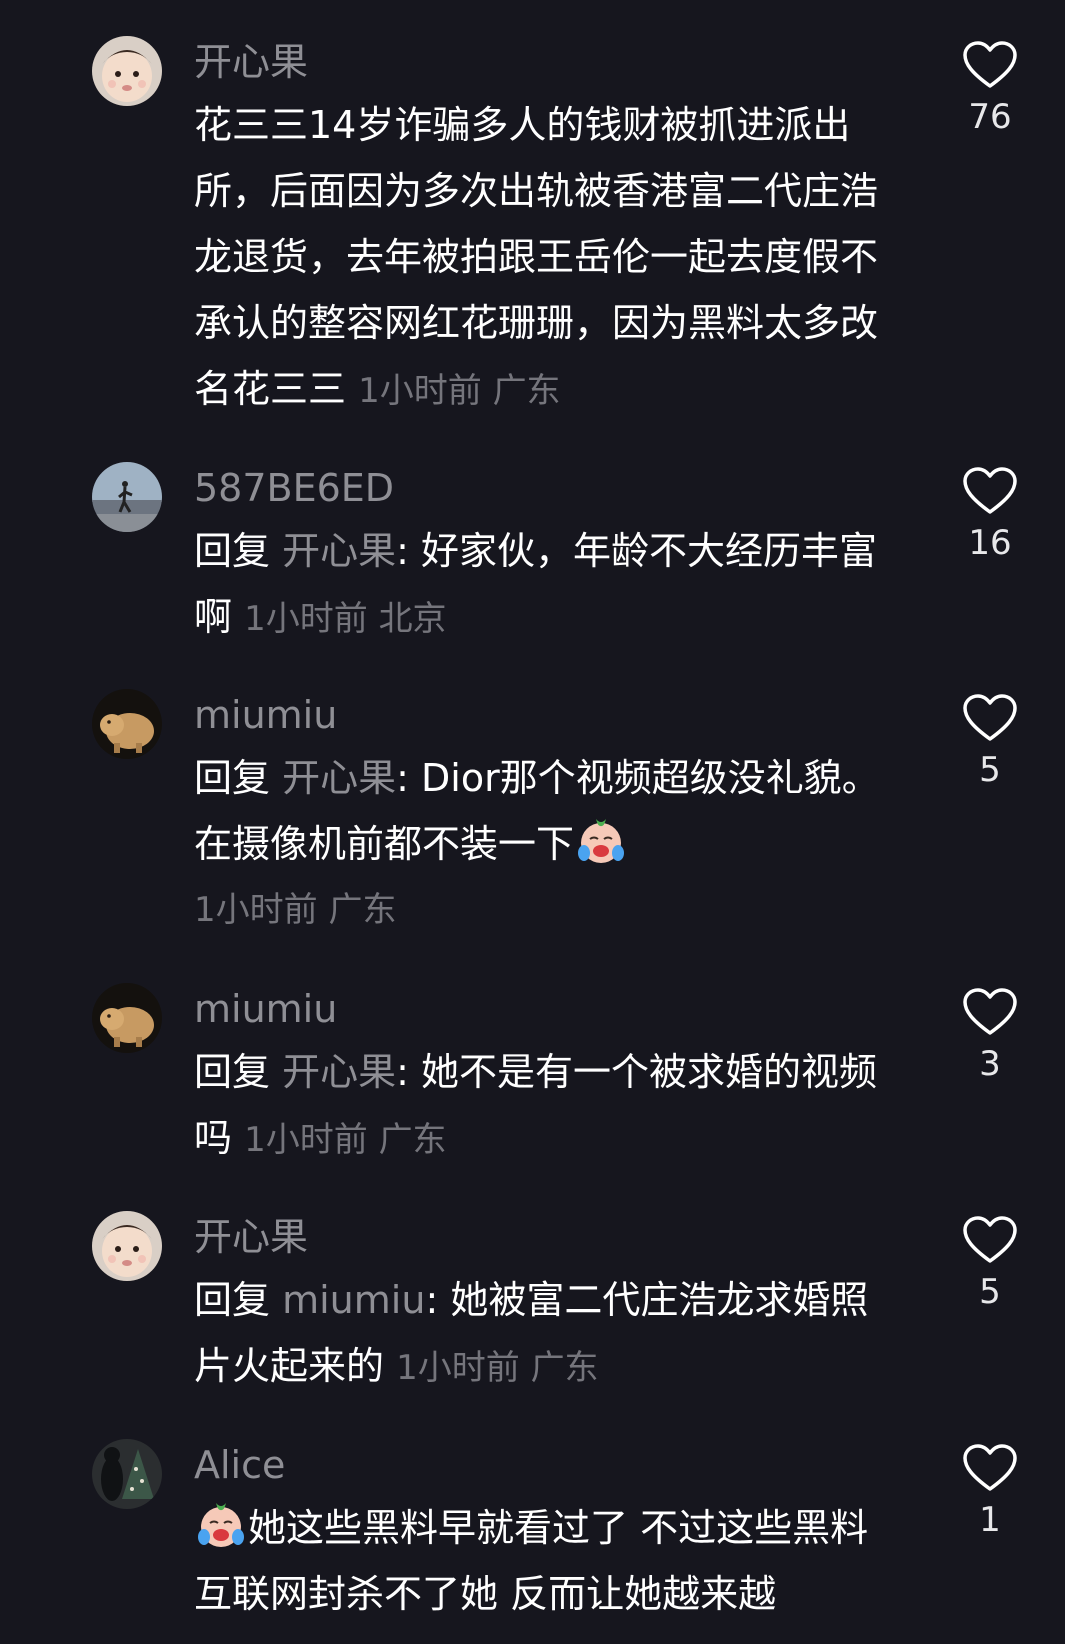 The height and width of the screenshot is (1644, 1065). I want to click on like-count: 1, so click(990, 1520).